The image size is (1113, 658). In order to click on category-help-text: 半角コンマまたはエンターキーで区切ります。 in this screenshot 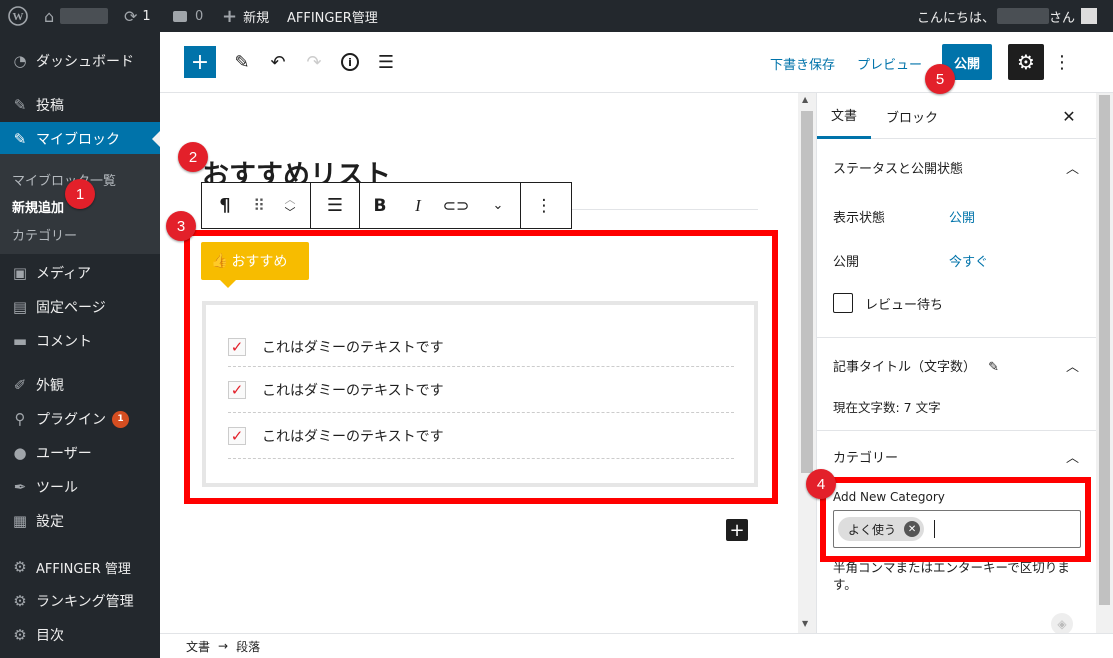, I will do `click(951, 576)`.